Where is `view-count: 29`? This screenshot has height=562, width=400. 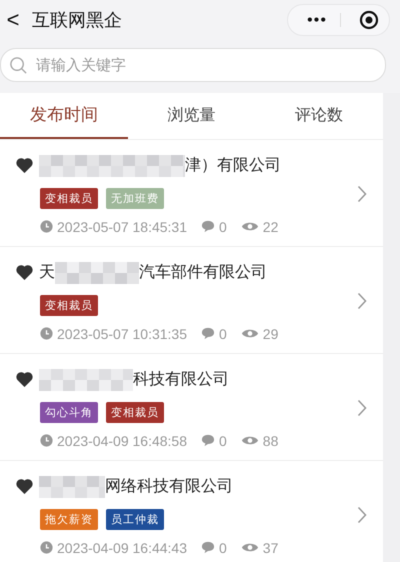 view-count: 29 is located at coordinates (270, 334).